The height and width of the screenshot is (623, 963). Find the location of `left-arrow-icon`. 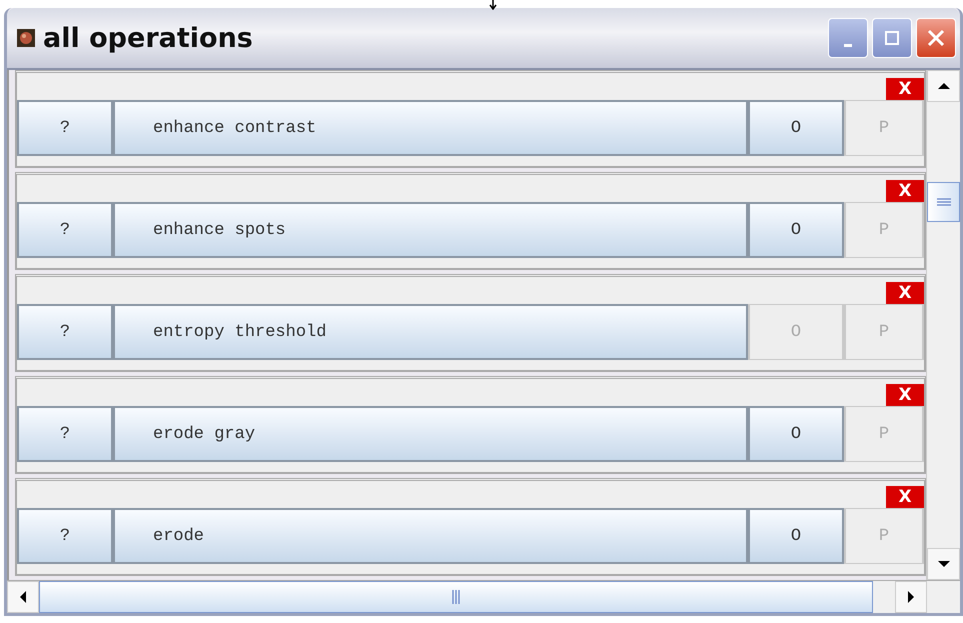

left-arrow-icon is located at coordinates (23, 597).